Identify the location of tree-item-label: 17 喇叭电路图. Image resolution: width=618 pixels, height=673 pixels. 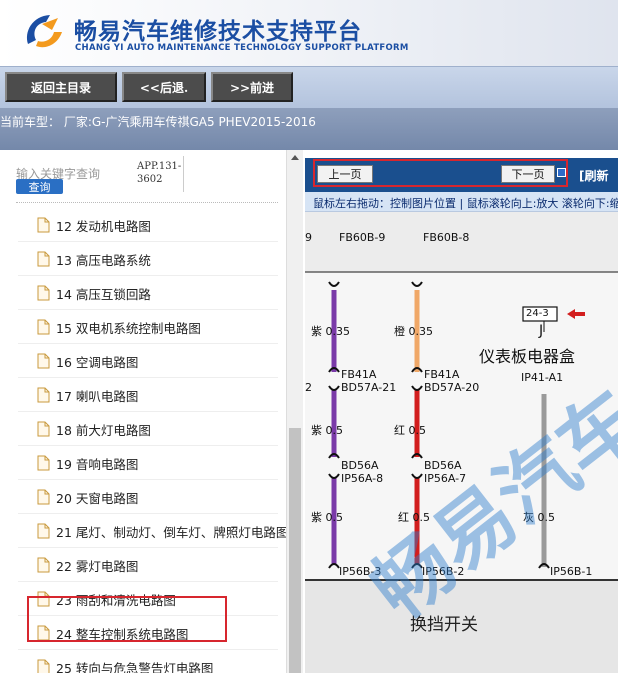
(97, 396).